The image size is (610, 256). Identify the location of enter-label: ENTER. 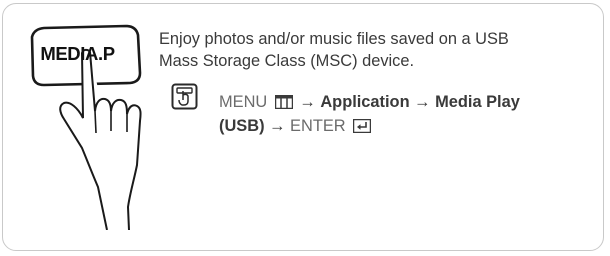
(318, 126).